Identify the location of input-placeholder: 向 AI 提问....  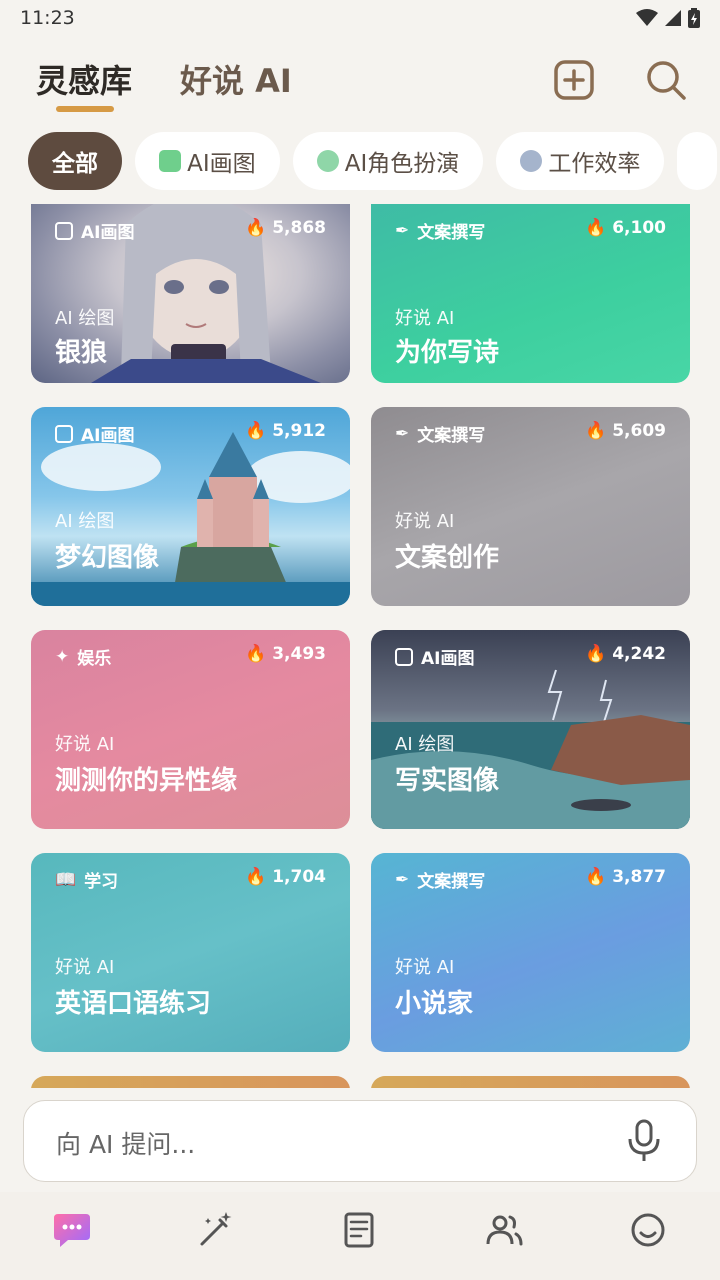
(126, 1144).